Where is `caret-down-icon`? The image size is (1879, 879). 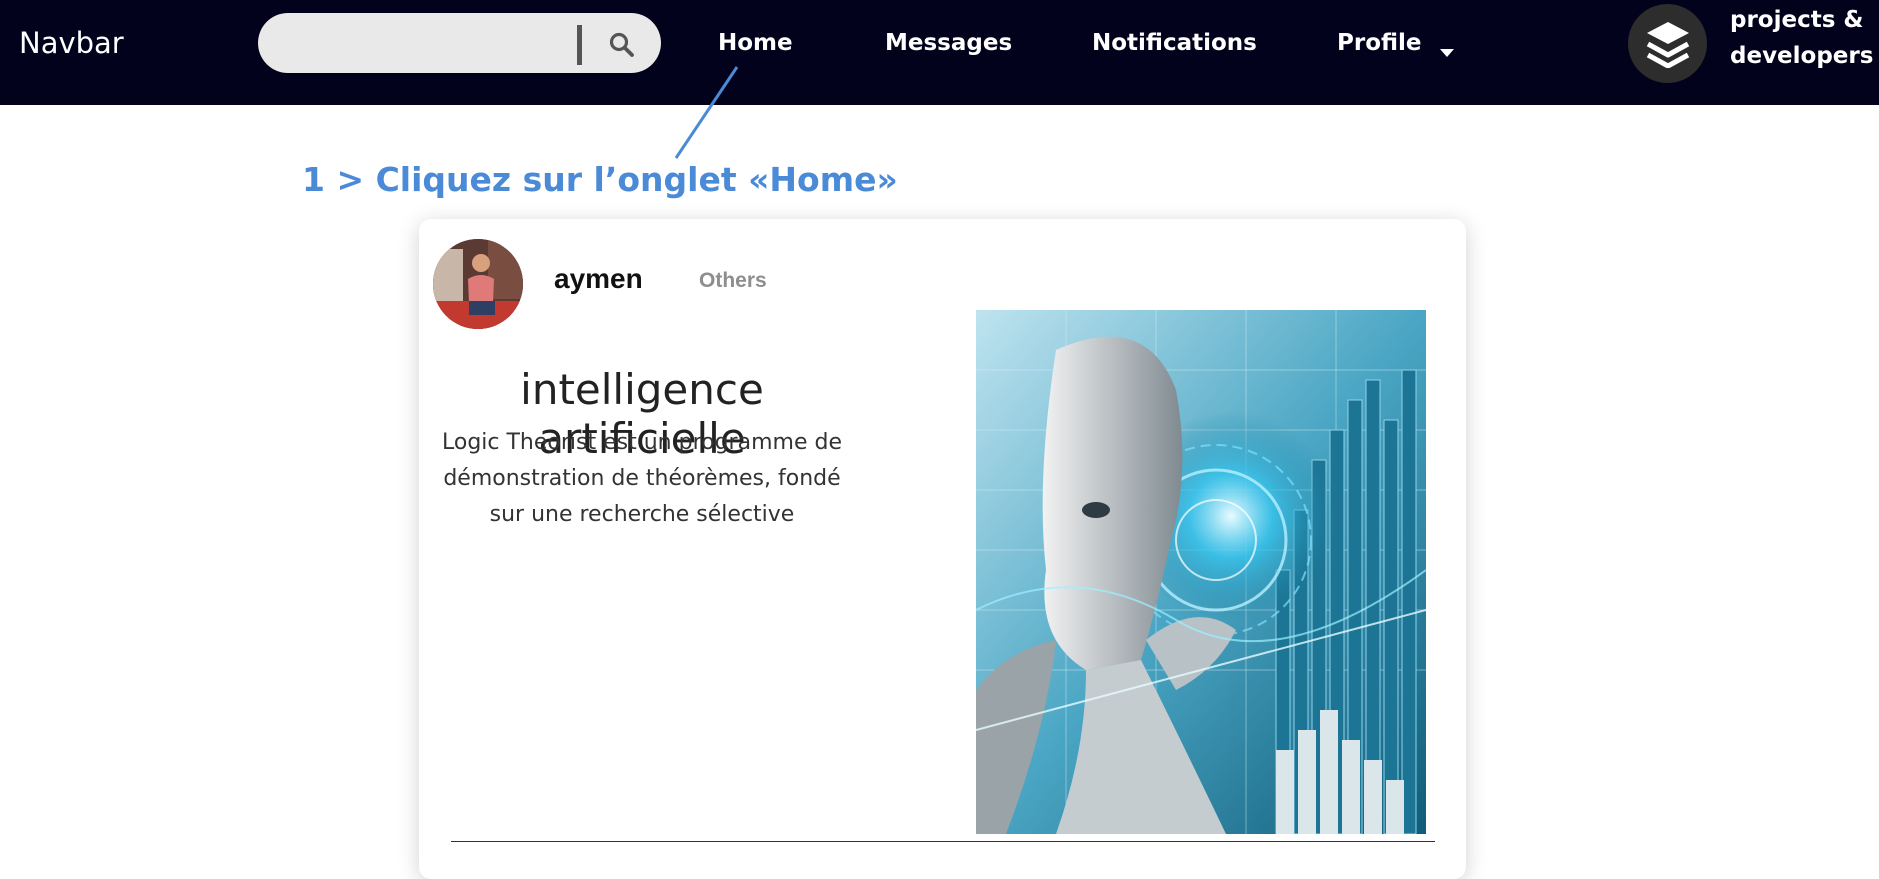
caret-down-icon is located at coordinates (1447, 53).